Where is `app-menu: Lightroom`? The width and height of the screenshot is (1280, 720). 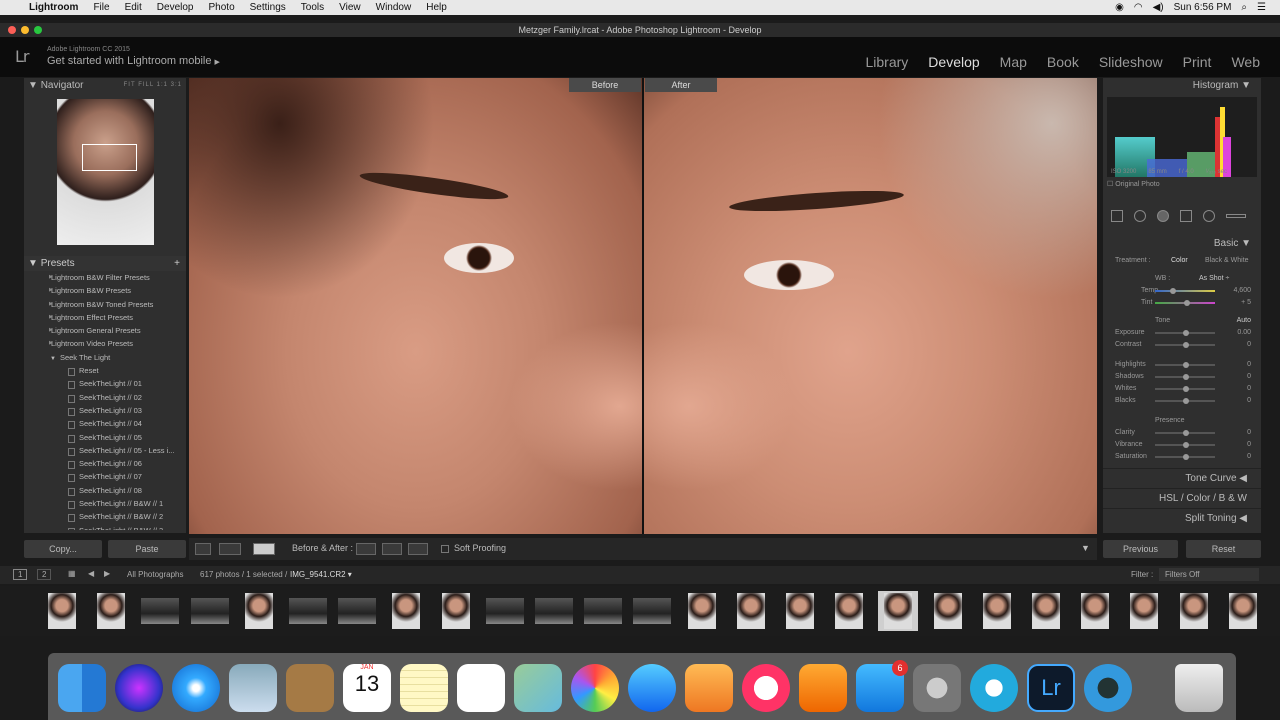
app-menu: Lightroom is located at coordinates (53, 7).